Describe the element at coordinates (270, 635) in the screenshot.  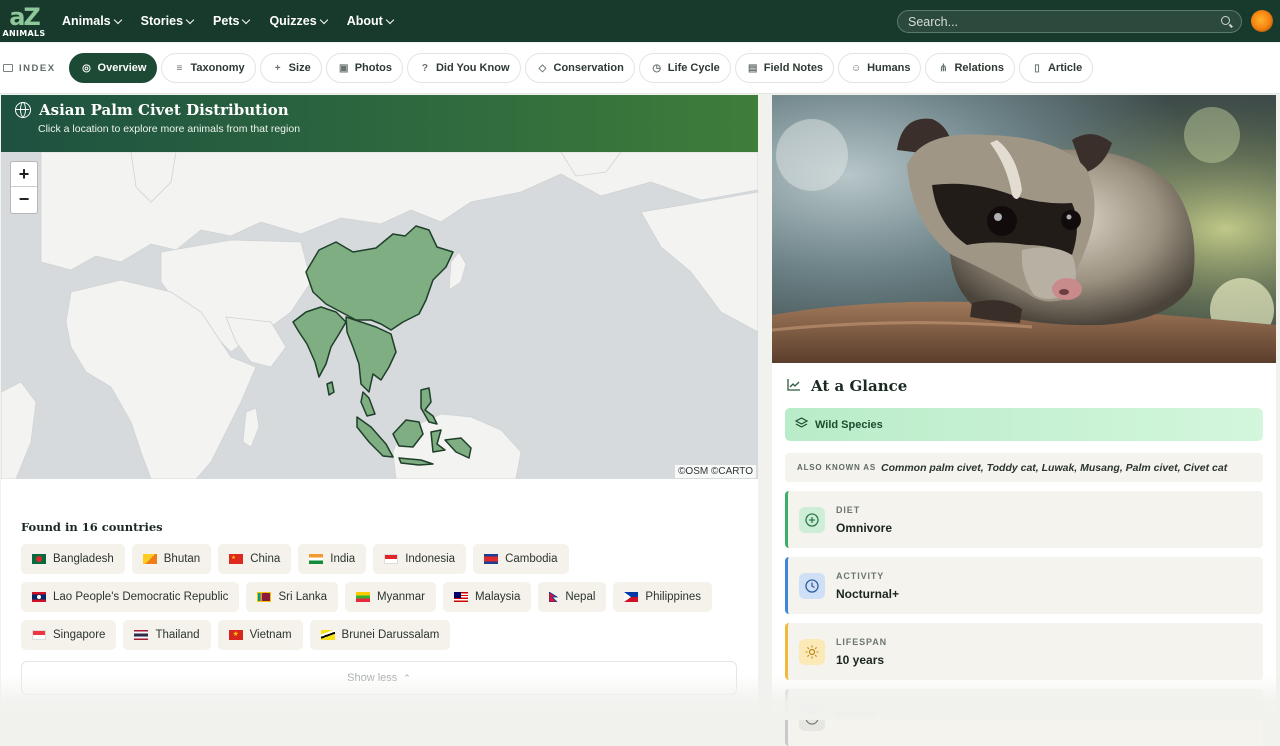
I see `country-name: Vietnam` at that location.